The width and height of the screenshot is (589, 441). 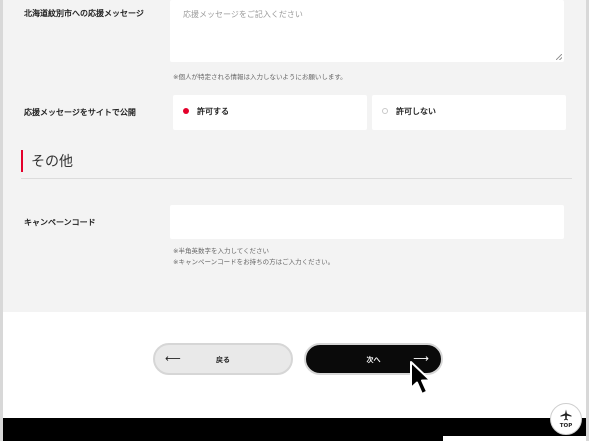 What do you see at coordinates (254, 262) in the screenshot?
I see `campaign-note-2: ※キャンペーンコードをお持ちの方はご入力ください。` at bounding box center [254, 262].